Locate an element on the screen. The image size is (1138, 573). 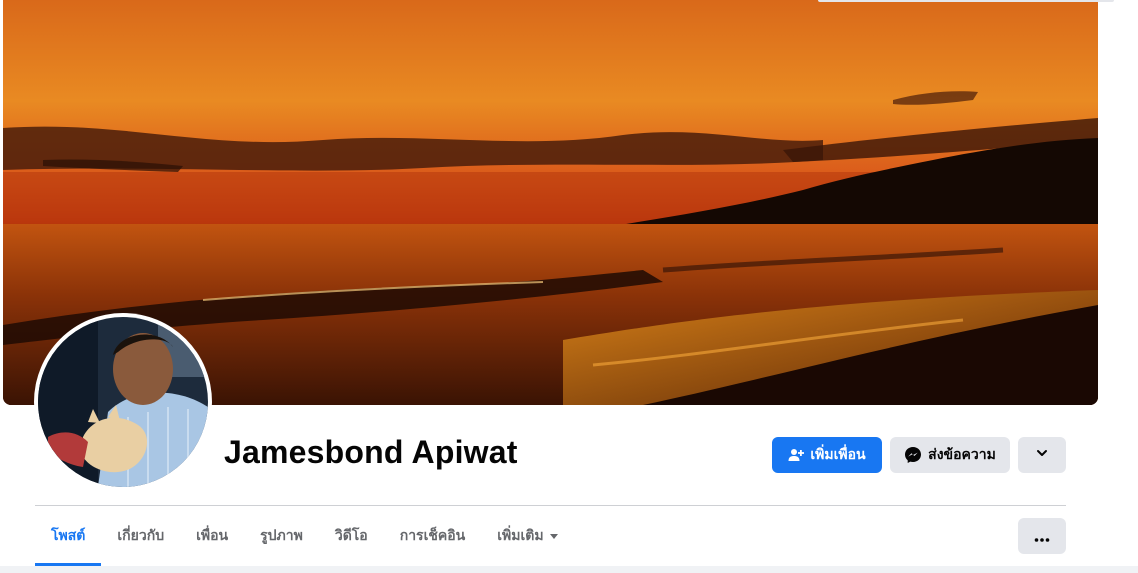
tab-options-button is located at coordinates (1042, 536).